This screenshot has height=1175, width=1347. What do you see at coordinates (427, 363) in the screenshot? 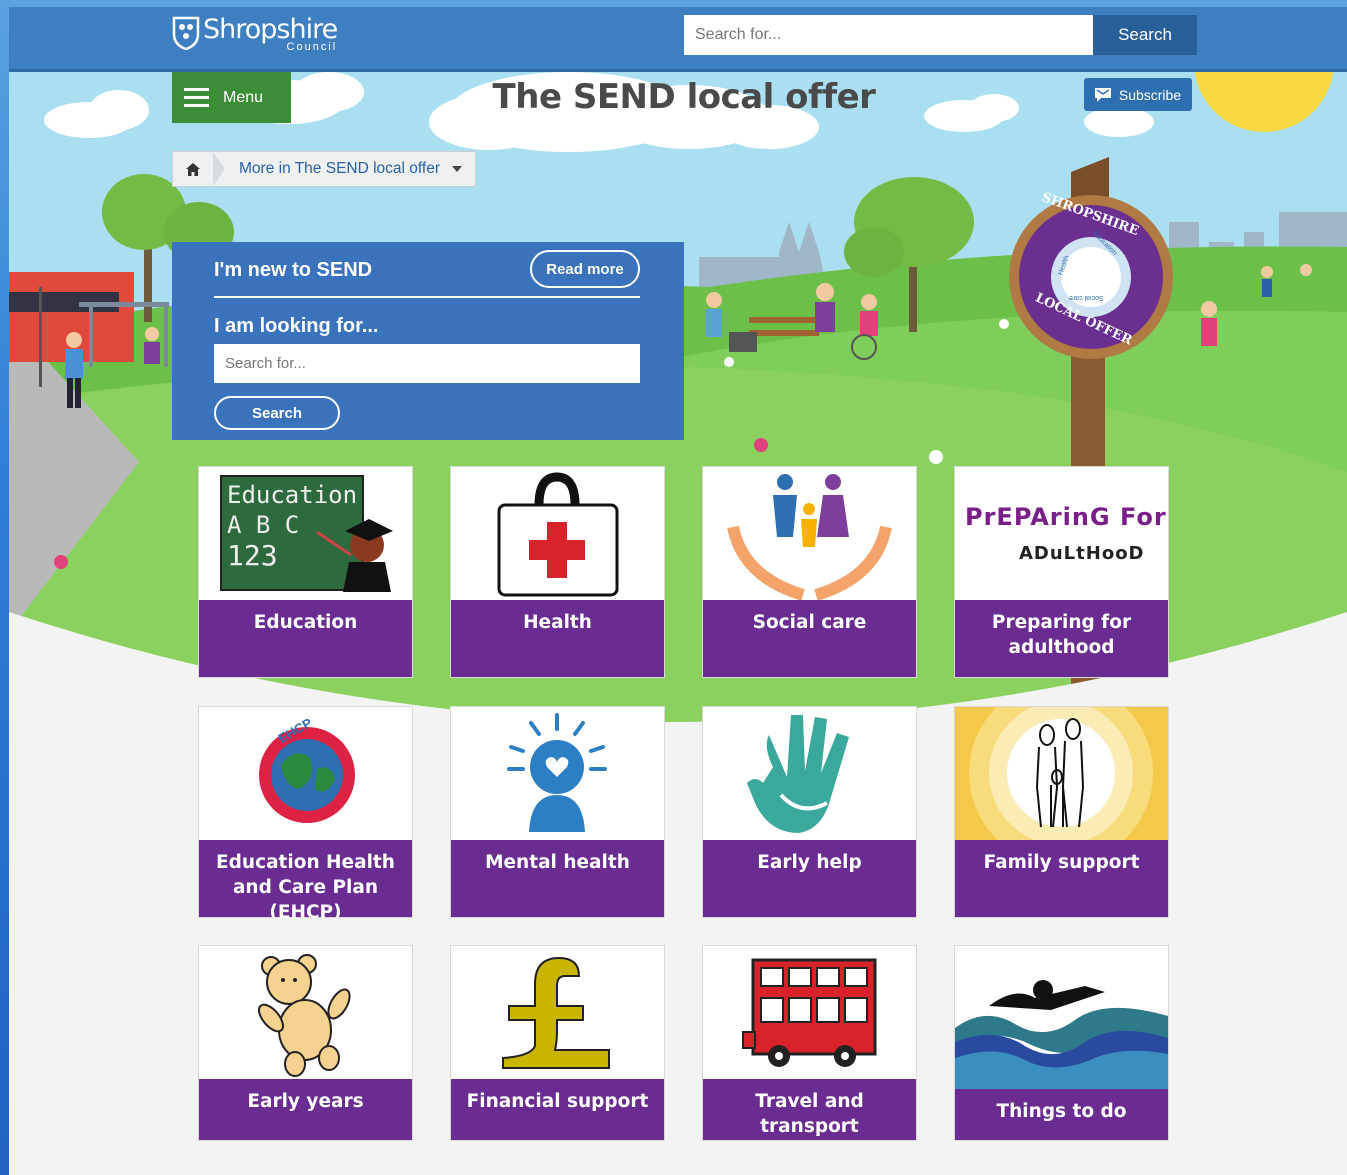
I see `panel-search-input` at bounding box center [427, 363].